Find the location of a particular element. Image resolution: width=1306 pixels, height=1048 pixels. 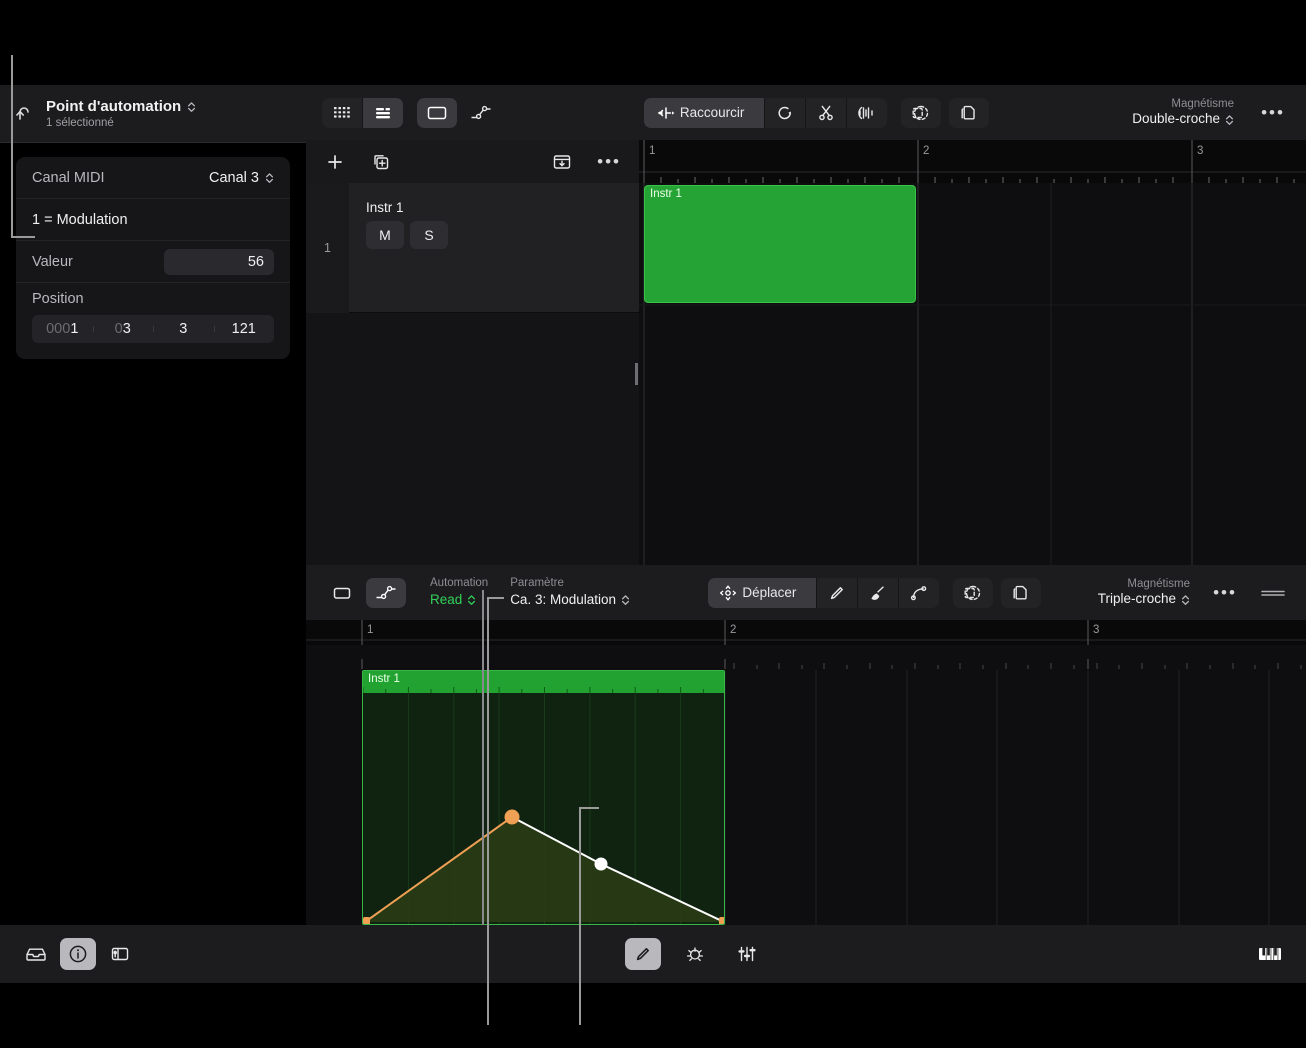

callout-line-inspector-horizontal is located at coordinates (23, 237).